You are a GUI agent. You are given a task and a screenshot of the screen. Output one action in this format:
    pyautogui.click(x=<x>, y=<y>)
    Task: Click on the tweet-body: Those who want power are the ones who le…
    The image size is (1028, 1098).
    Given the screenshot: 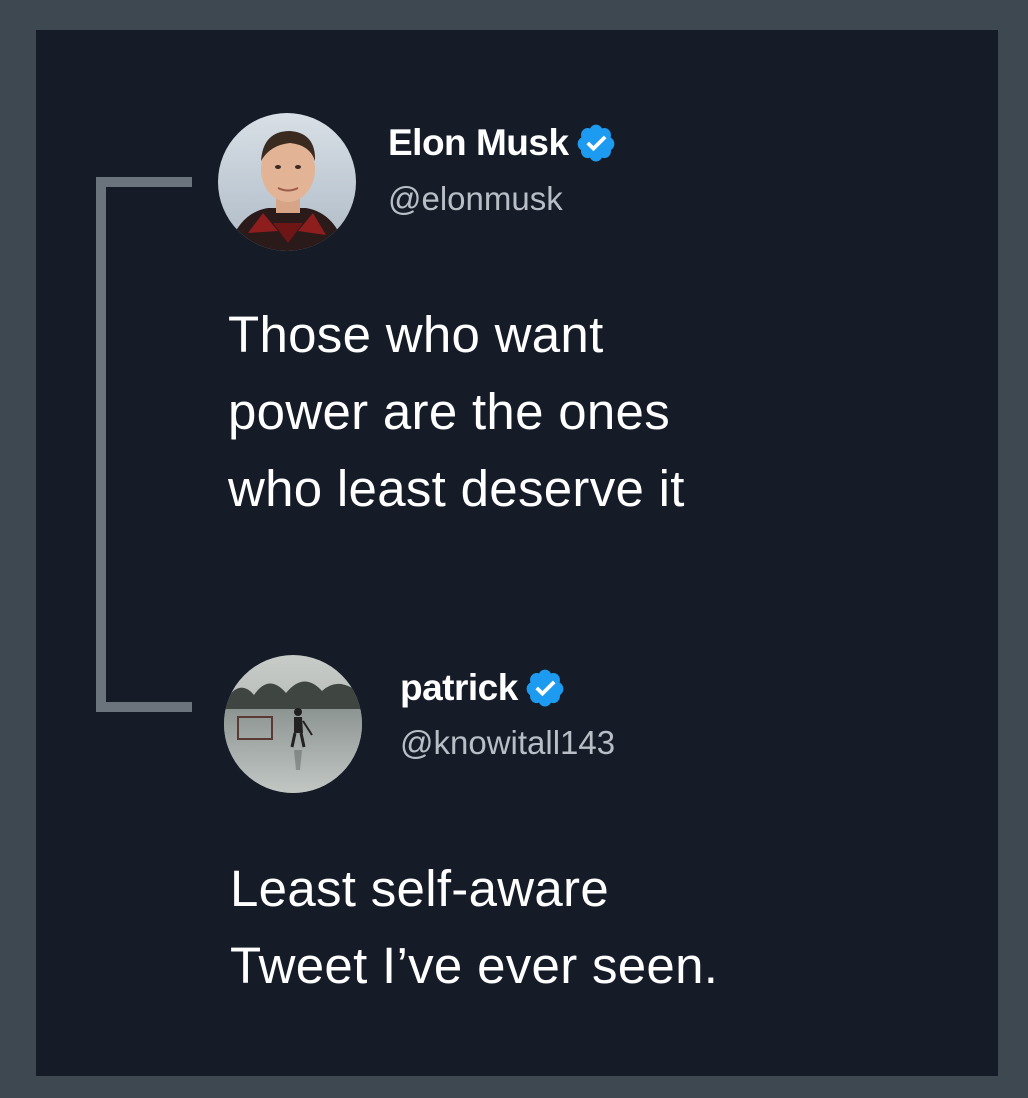 What is the action you would take?
    pyautogui.click(x=456, y=411)
    